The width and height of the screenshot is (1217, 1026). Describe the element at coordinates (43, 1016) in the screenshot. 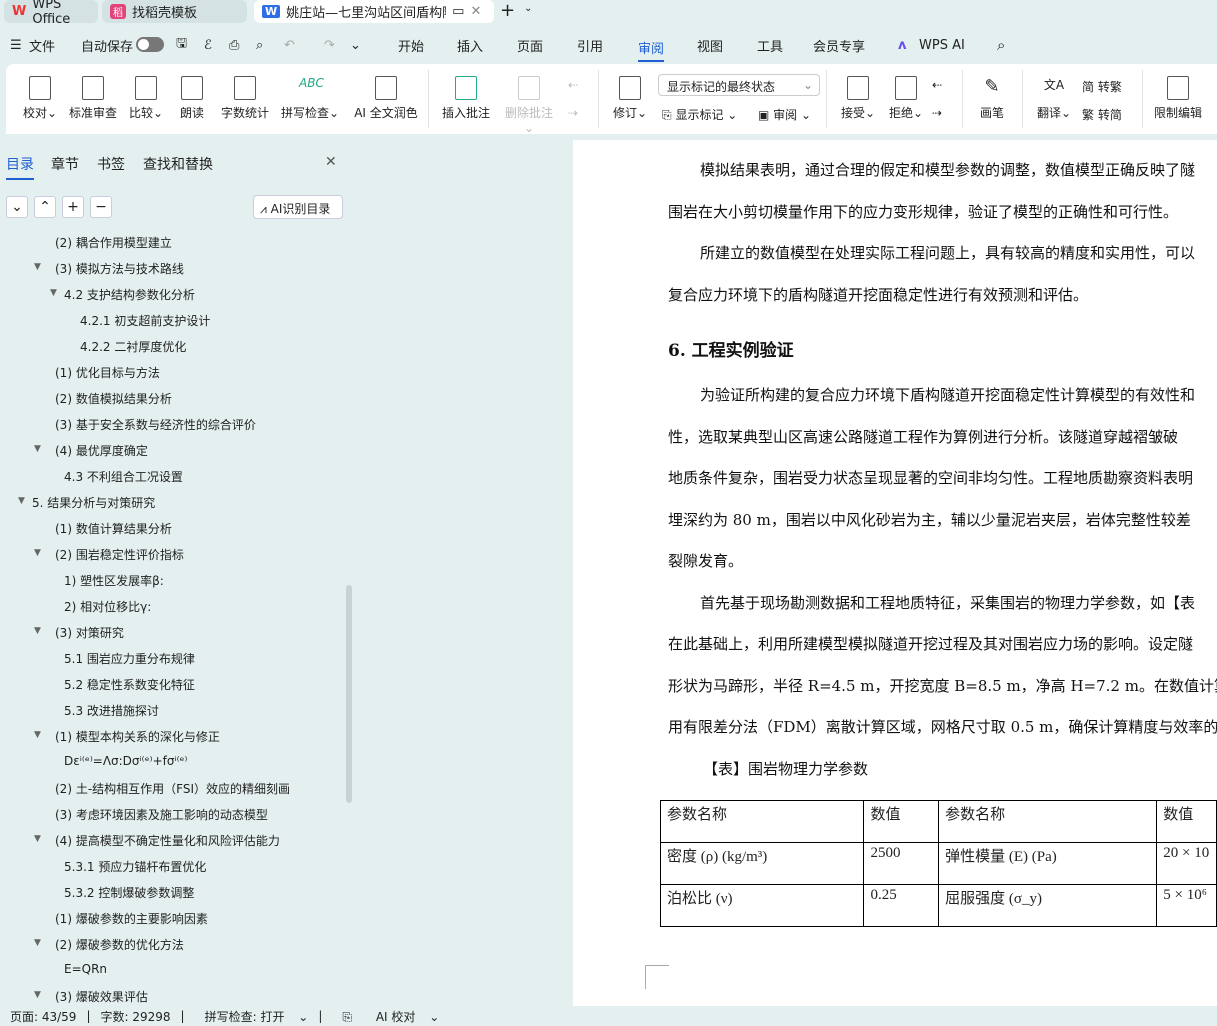

I see `page-indicator: 页面: 43/59` at that location.